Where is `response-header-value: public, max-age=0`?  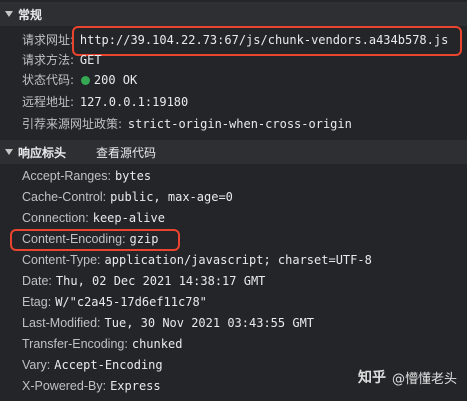
response-header-value: public, max-age=0 is located at coordinates (171, 197).